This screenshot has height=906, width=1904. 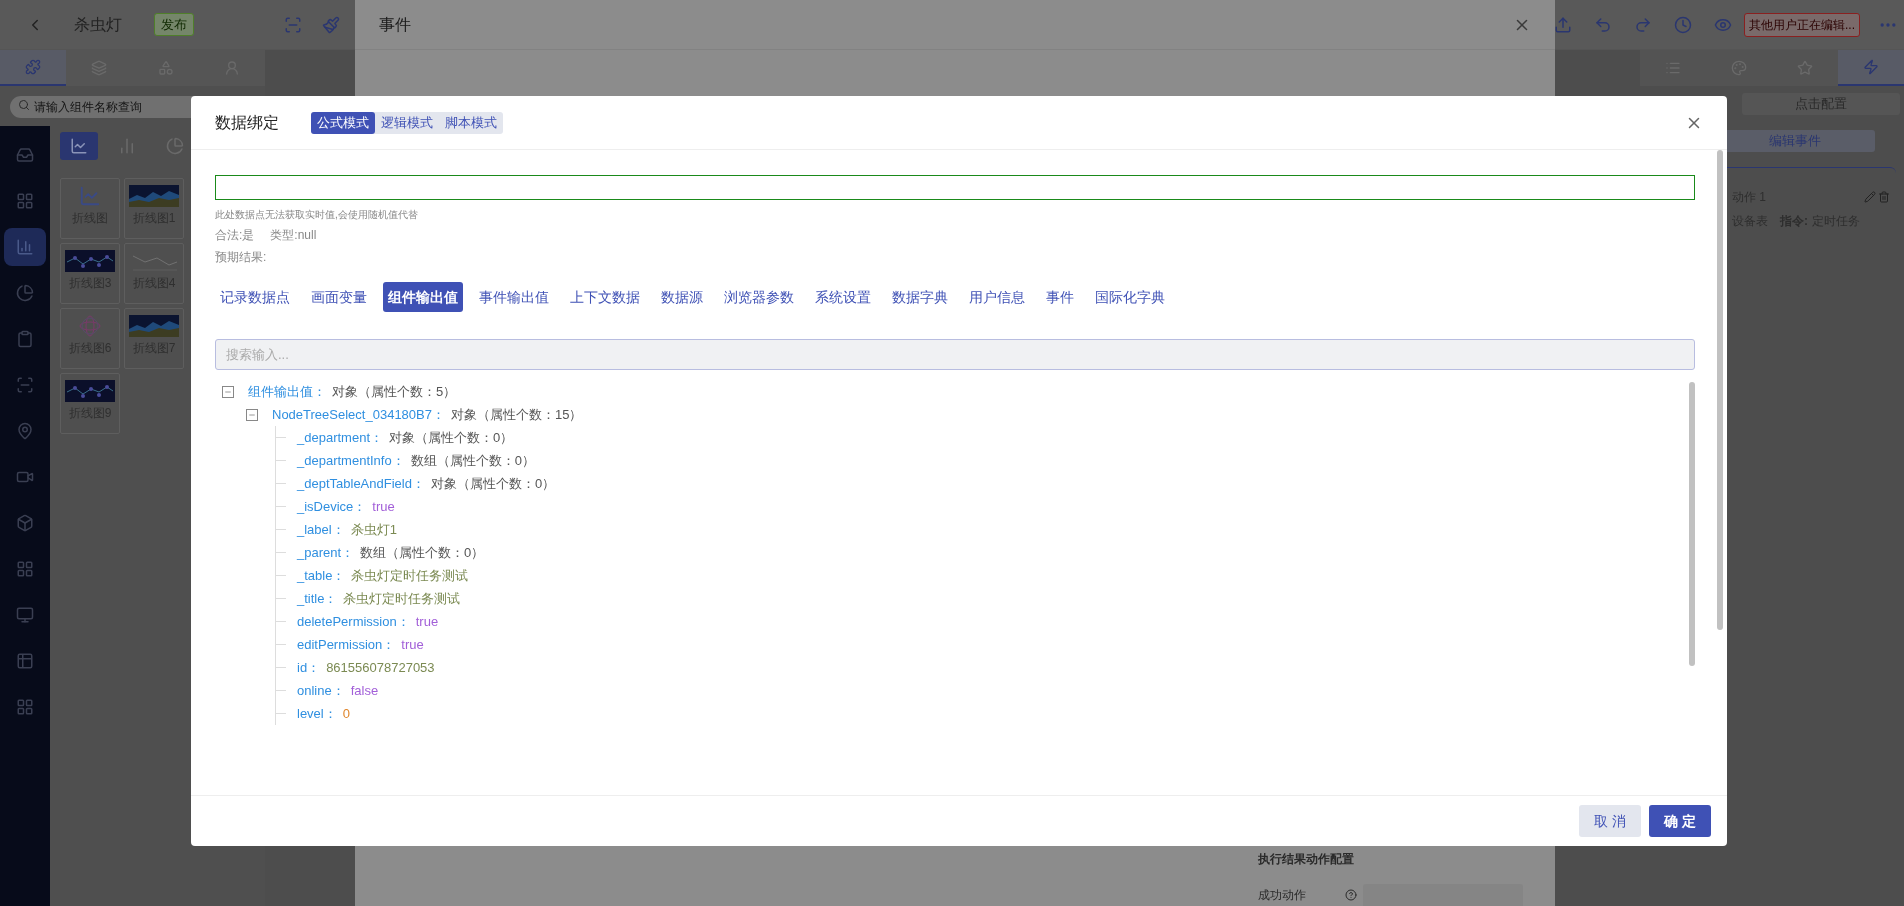 What do you see at coordinates (293, 235) in the screenshot?
I see `type-status: 类型:null` at bounding box center [293, 235].